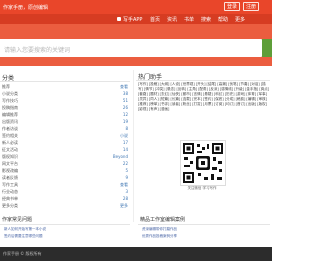 Image resolution: width=320 pixels, height=261 pixels. What do you see at coordinates (66, 164) in the screenshot?
I see `list-item: 网文平台 22` at bounding box center [66, 164].